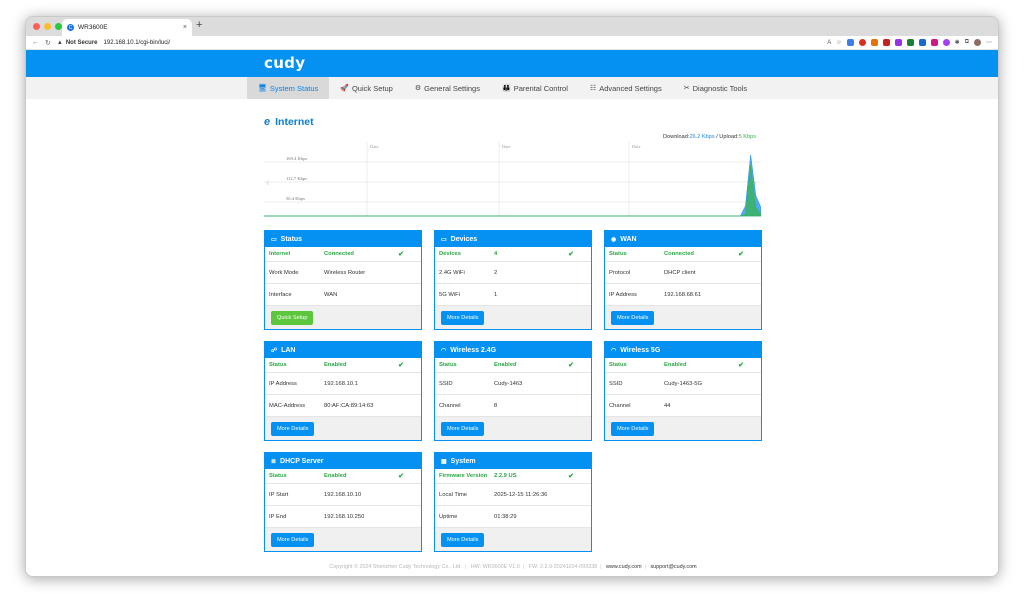 The image size is (1024, 609). Describe the element at coordinates (616, 383) in the screenshot. I see `row-key: SSID` at that location.